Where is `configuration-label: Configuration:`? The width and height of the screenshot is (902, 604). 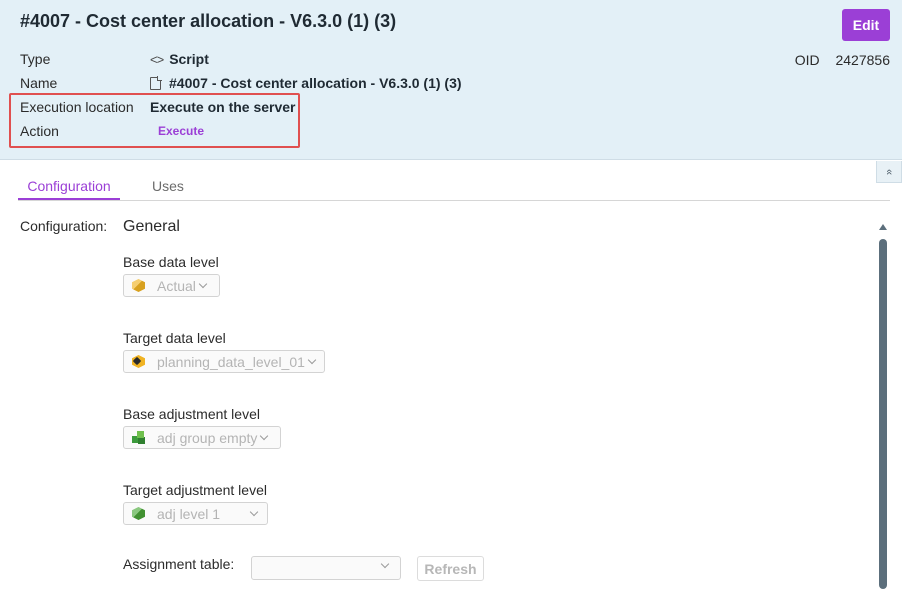 configuration-label: Configuration: is located at coordinates (64, 226).